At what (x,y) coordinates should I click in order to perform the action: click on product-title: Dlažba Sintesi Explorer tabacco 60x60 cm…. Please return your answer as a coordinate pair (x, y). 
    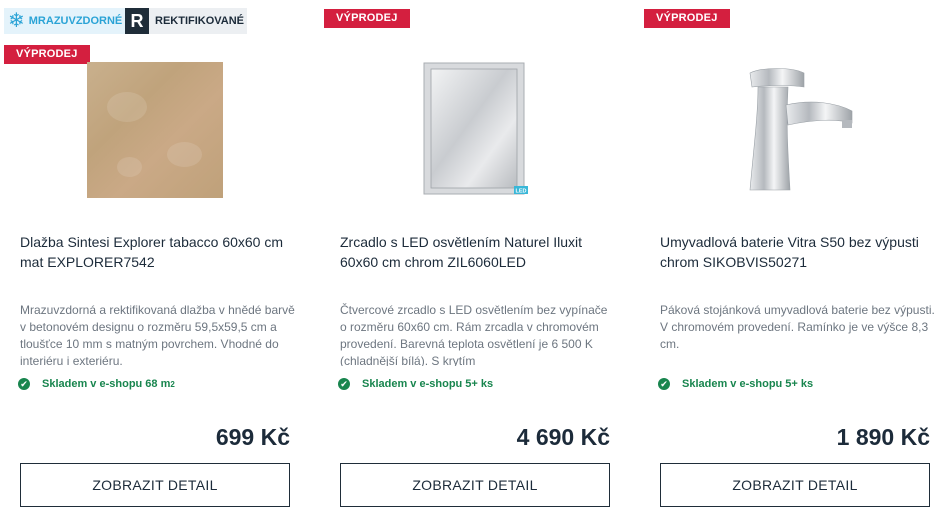
    Looking at the image, I should click on (157, 252).